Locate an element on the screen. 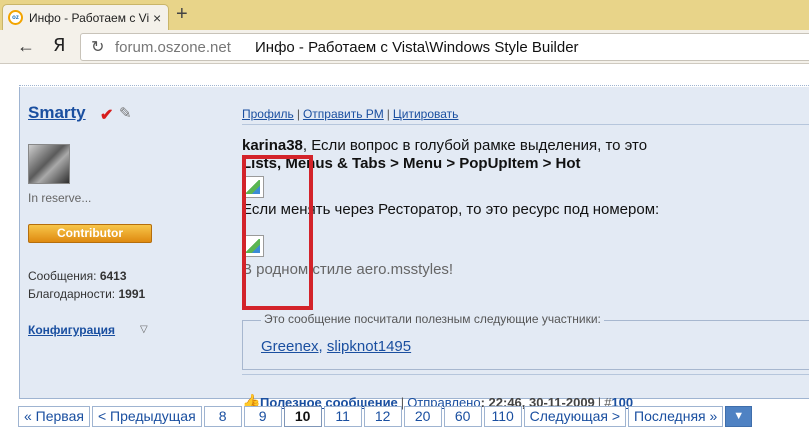  posts-label: Сообщения: is located at coordinates (62, 276).